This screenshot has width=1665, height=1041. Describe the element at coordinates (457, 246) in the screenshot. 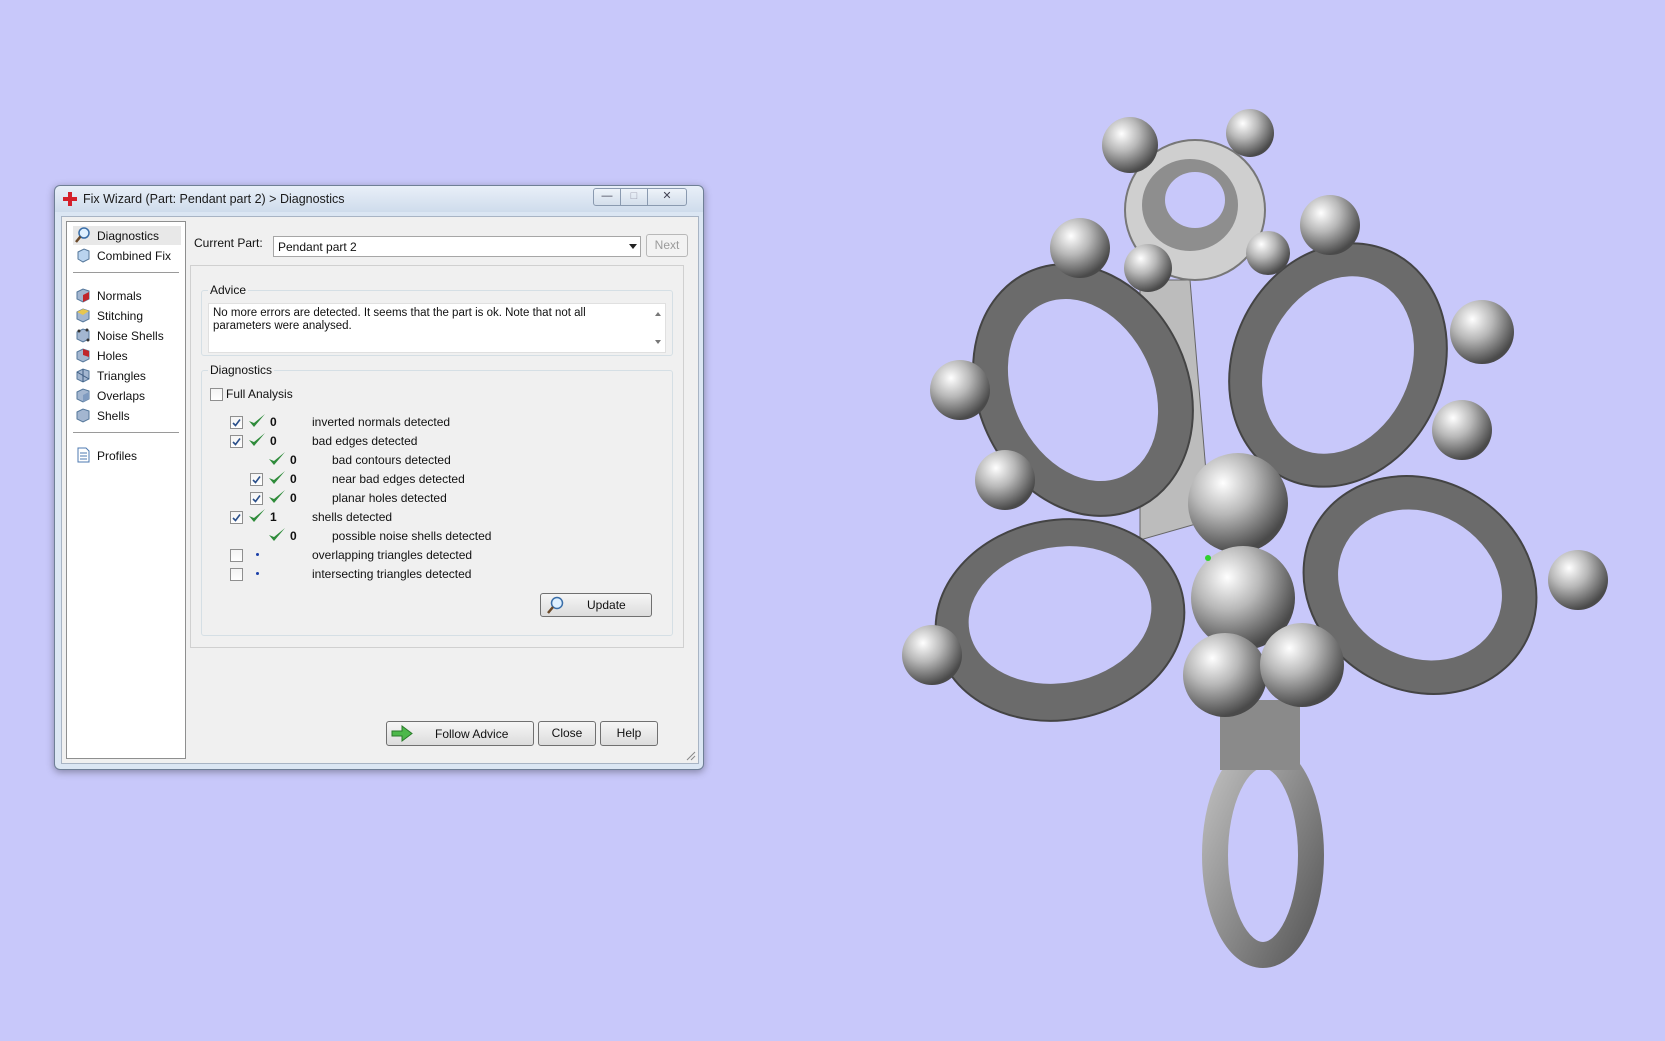

I see `current-part-dropdown: Pendant part 2` at that location.